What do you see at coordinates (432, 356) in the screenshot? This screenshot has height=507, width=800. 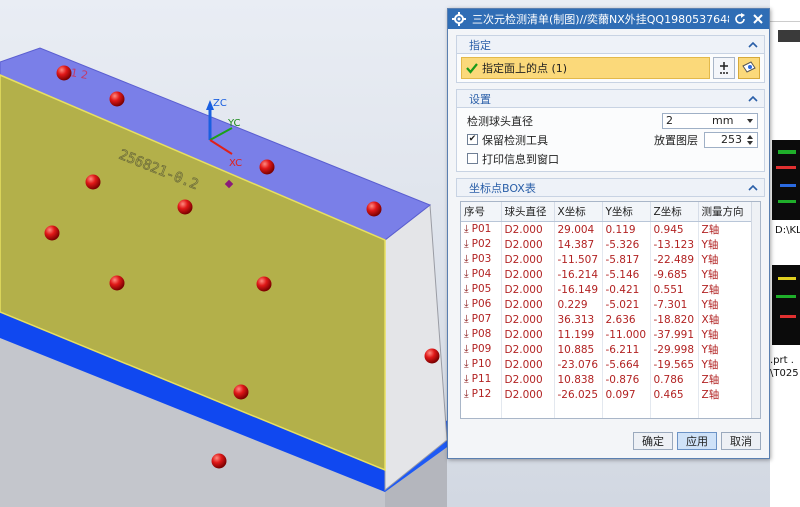 I see `probe-ball-P10` at bounding box center [432, 356].